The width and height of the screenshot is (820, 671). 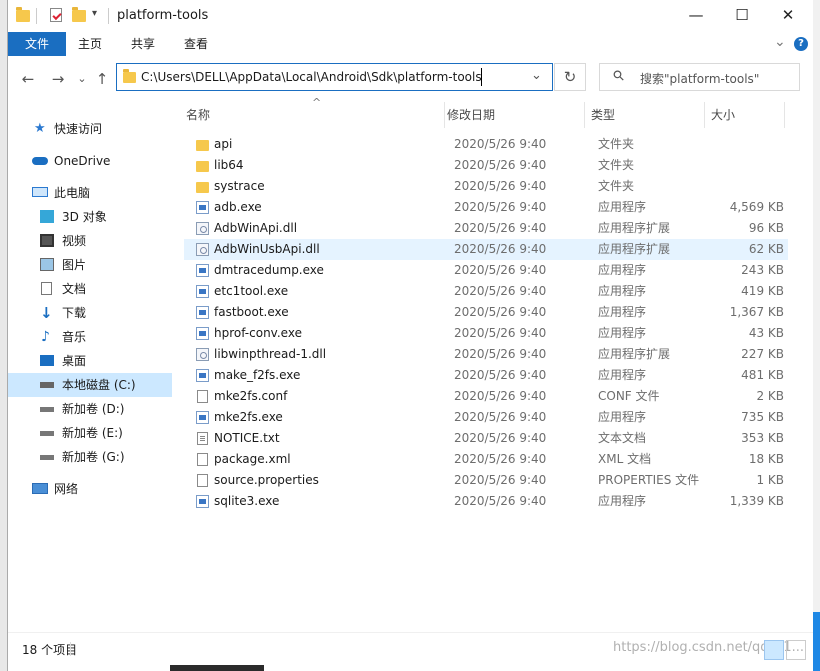 I want to click on file-name: api, so click(x=223, y=144).